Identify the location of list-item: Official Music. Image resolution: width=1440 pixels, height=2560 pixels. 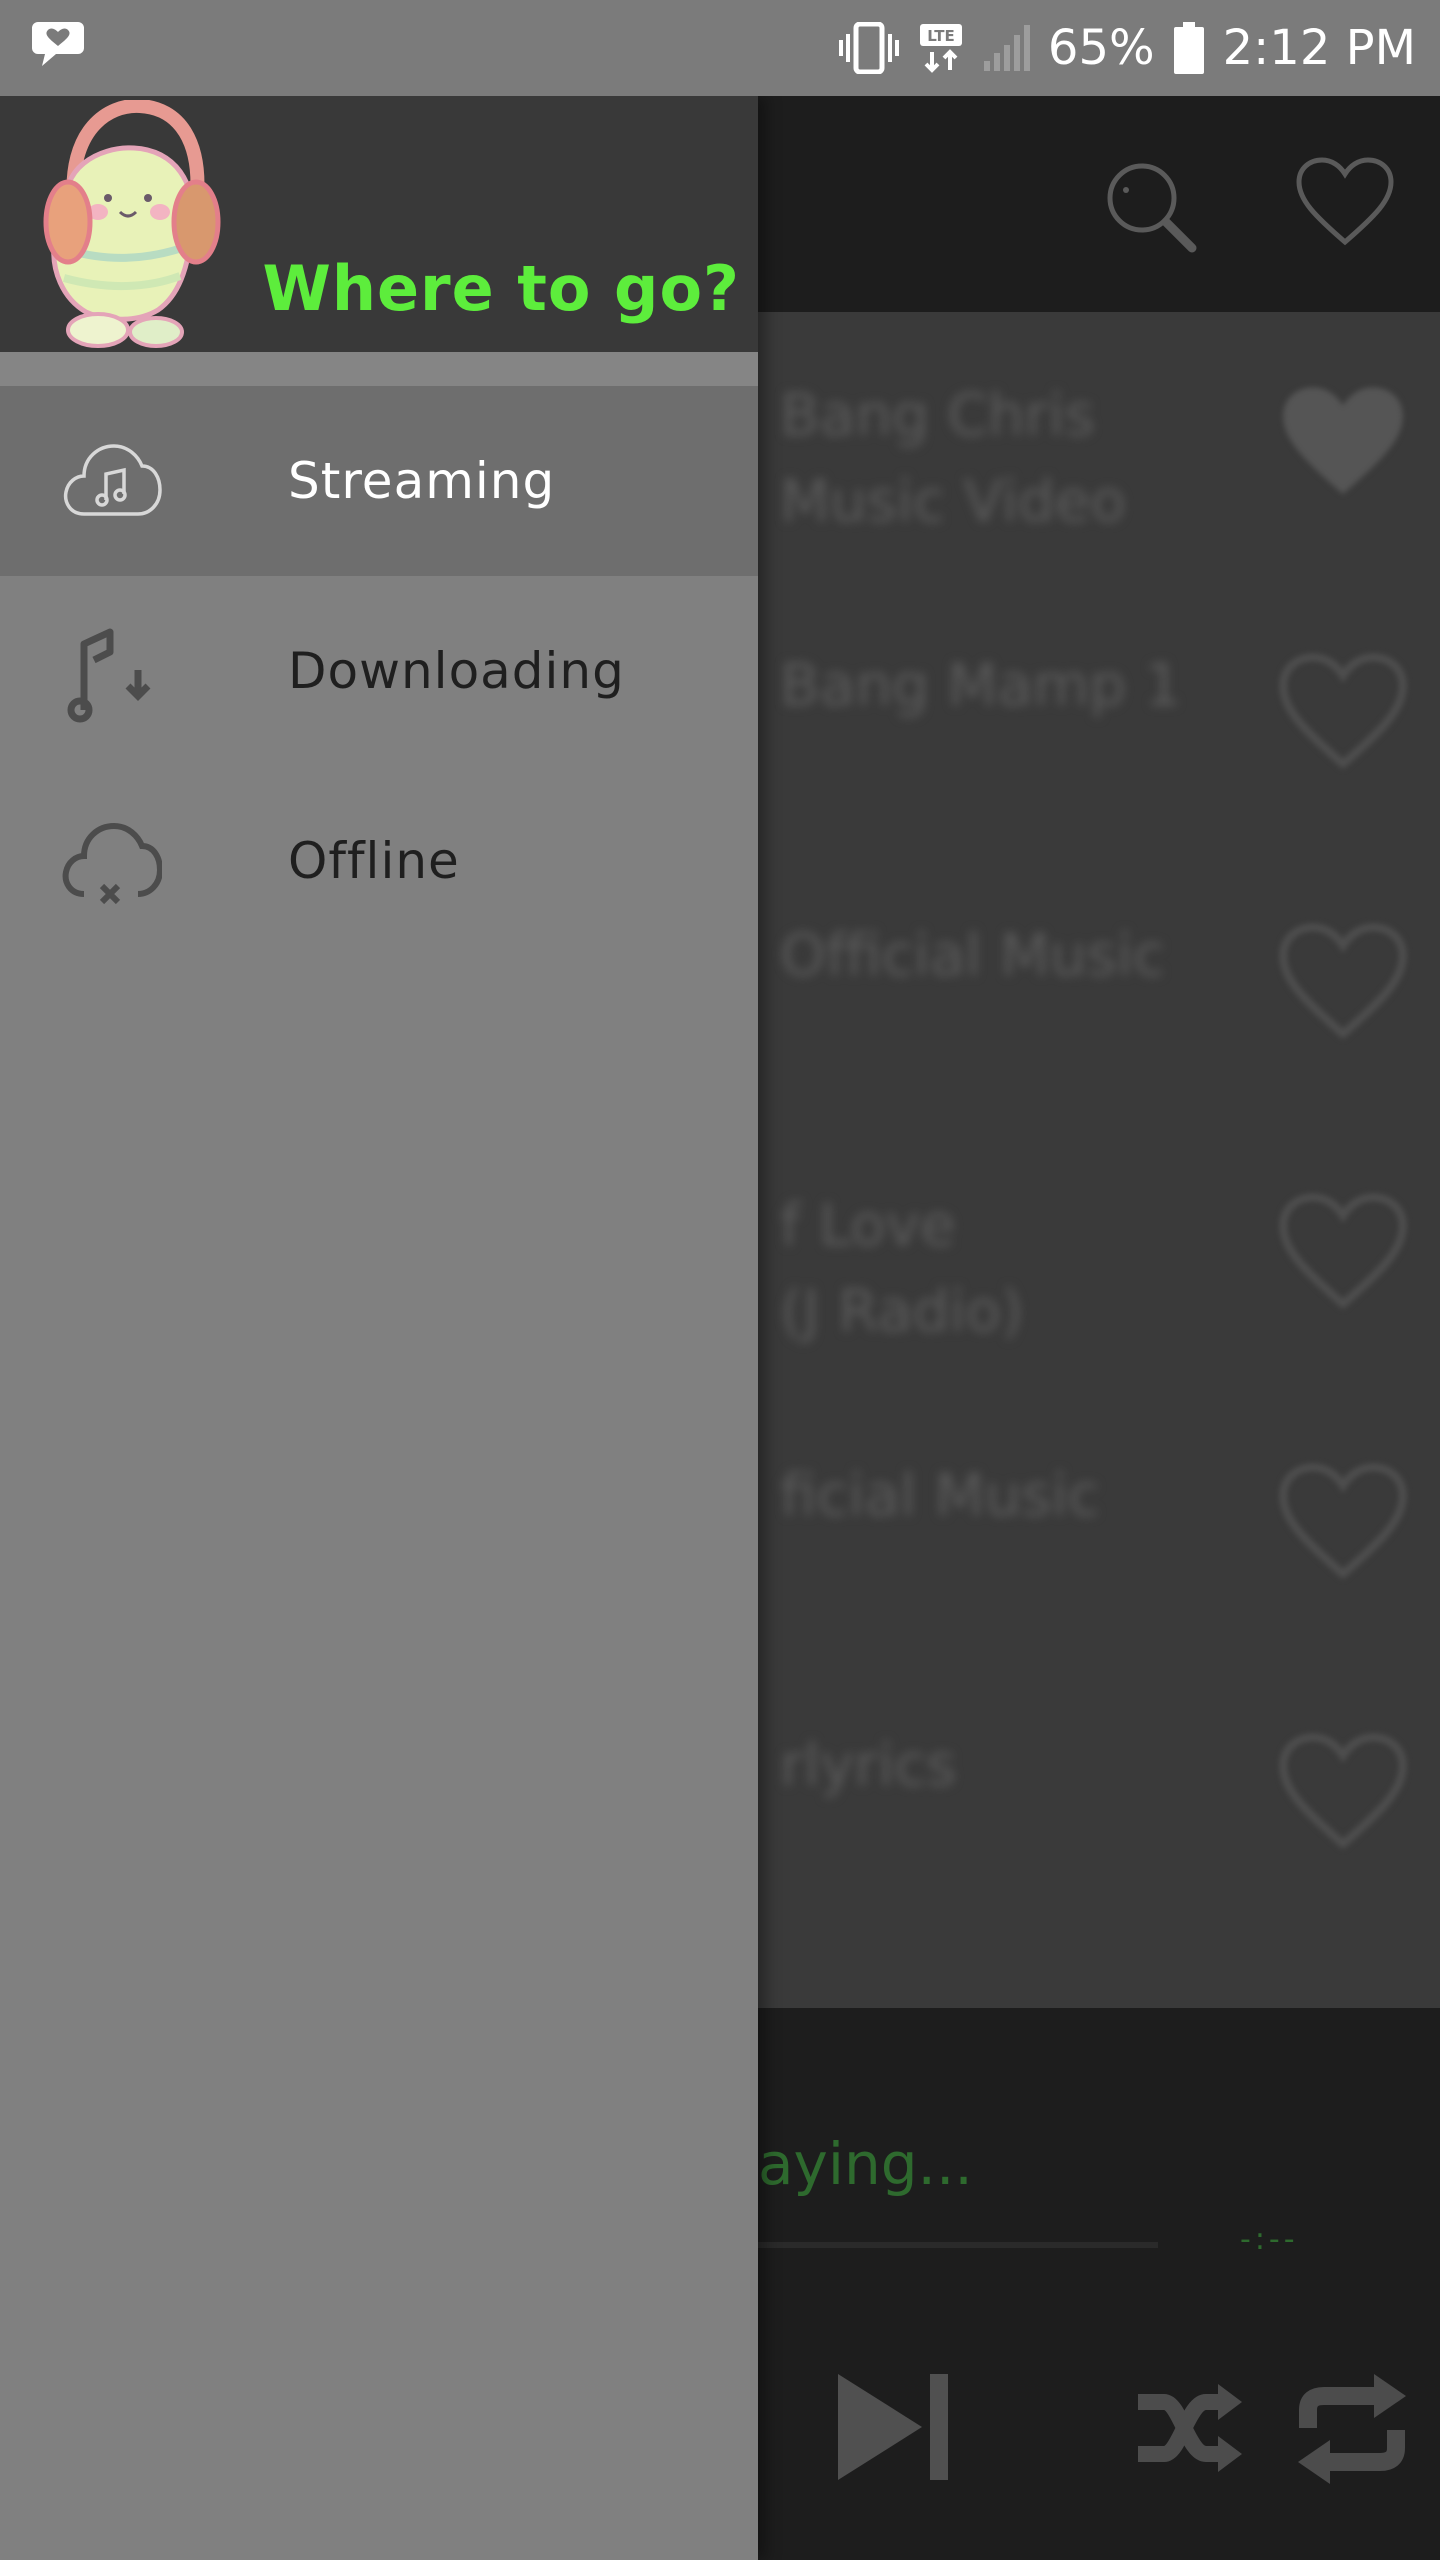
(1099, 987).